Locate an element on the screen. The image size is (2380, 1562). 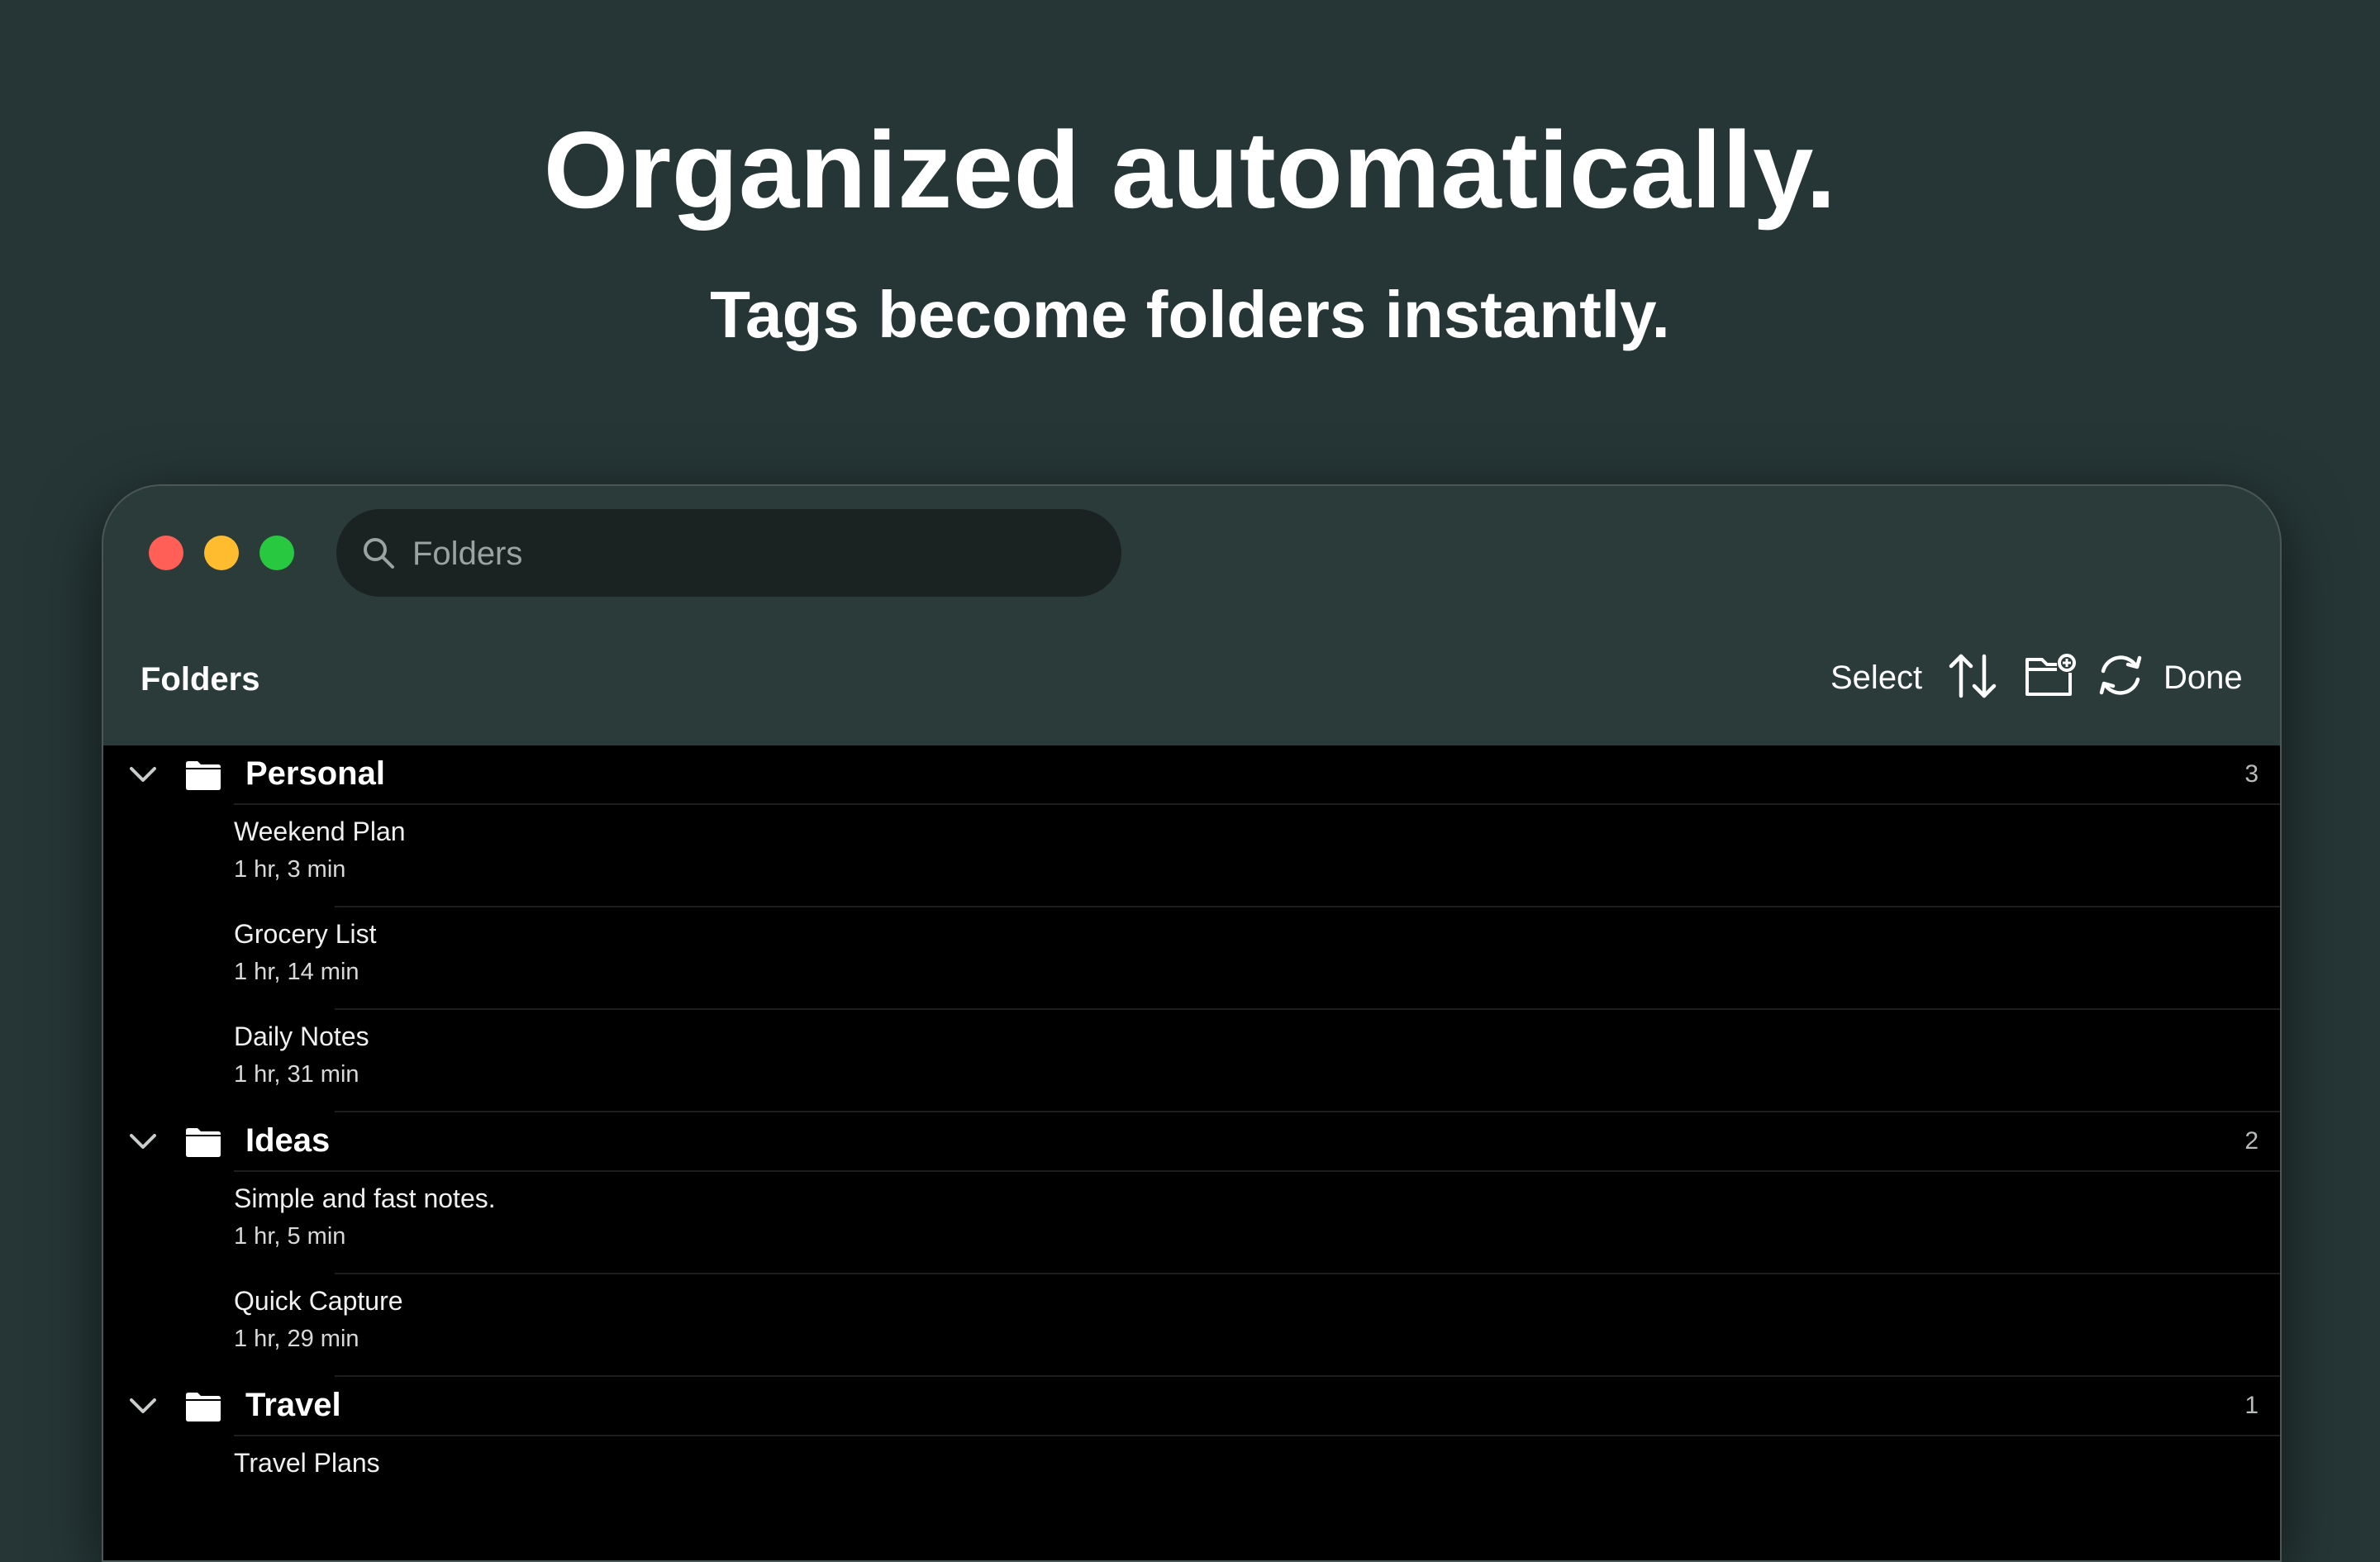
close-window-button is located at coordinates (166, 553).